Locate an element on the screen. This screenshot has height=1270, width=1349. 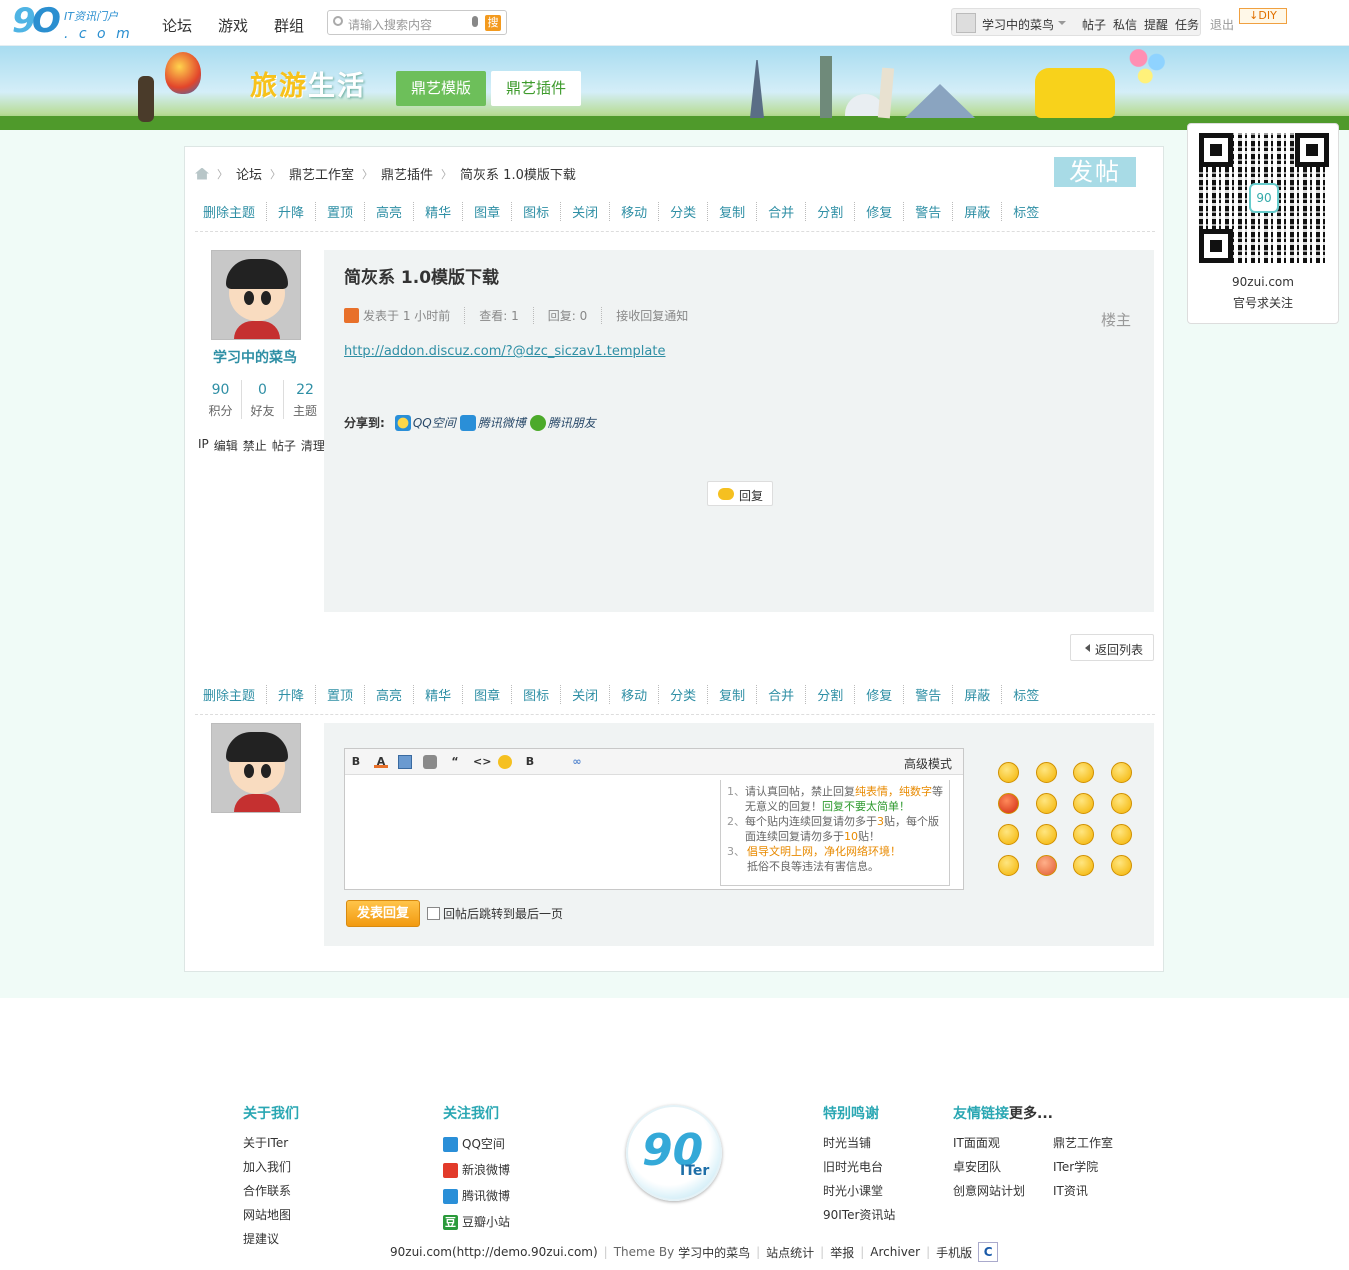
follow-qzone: QQ空间 is located at coordinates (476, 1144).